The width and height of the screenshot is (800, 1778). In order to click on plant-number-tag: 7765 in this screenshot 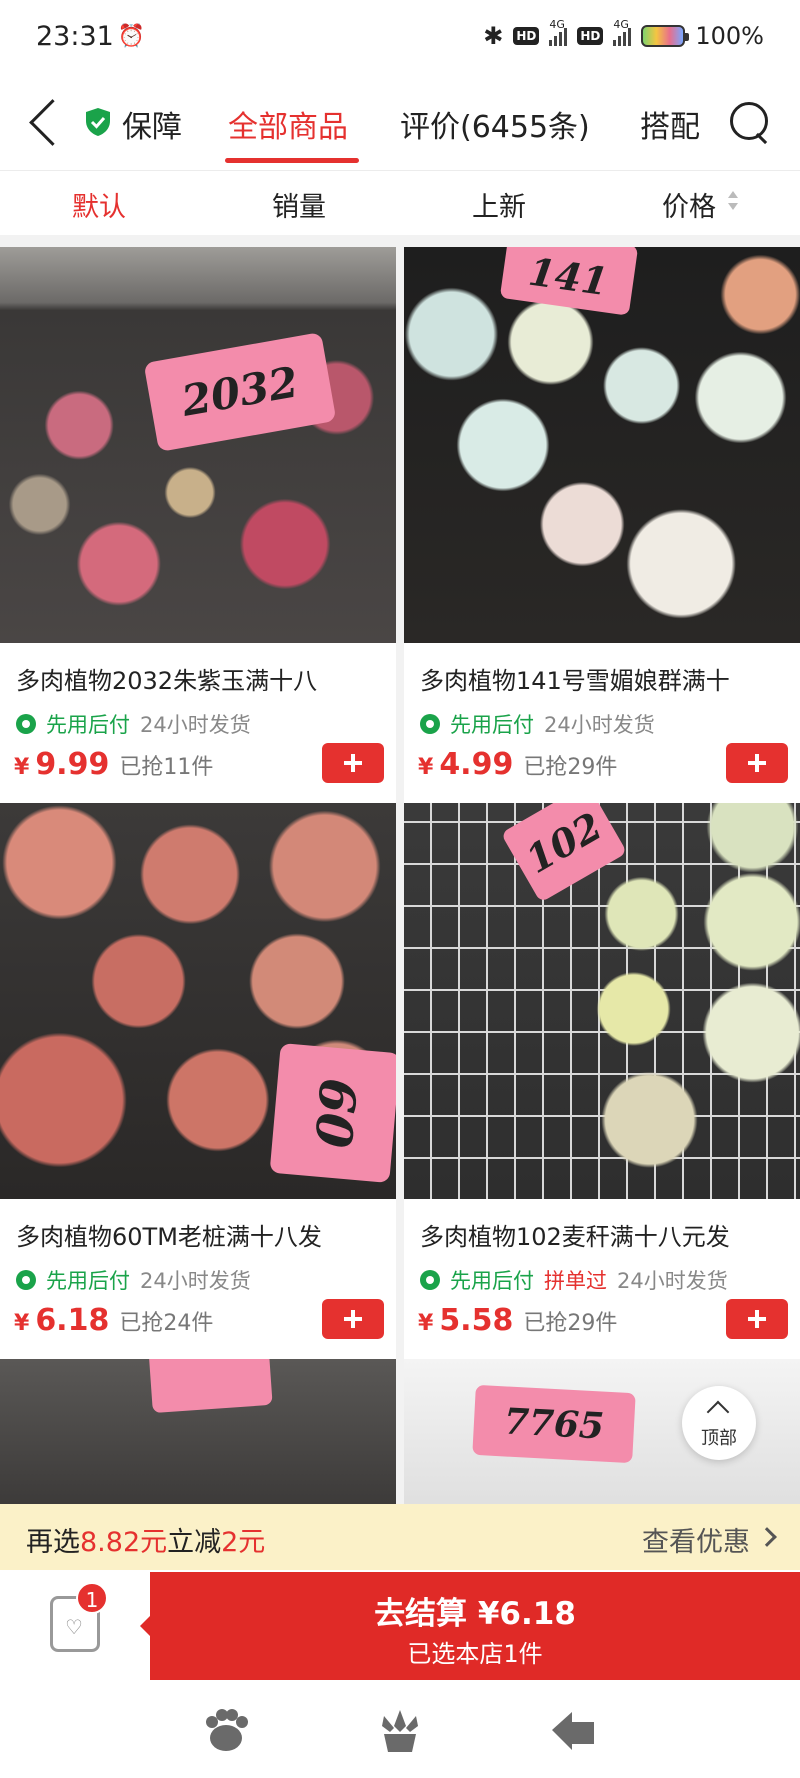, I will do `click(554, 1424)`.